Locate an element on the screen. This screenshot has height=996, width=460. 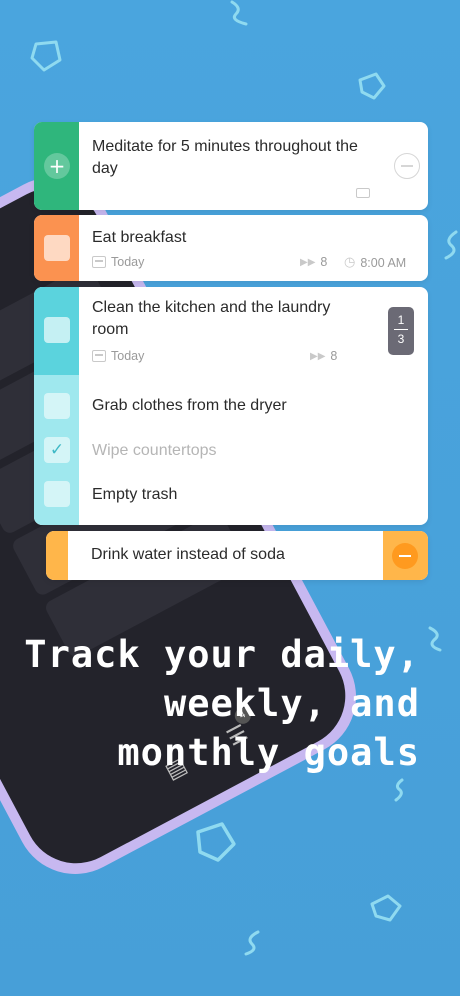
todo-title: Clean the kitchen and the laundry room is located at coordinates (211, 318).